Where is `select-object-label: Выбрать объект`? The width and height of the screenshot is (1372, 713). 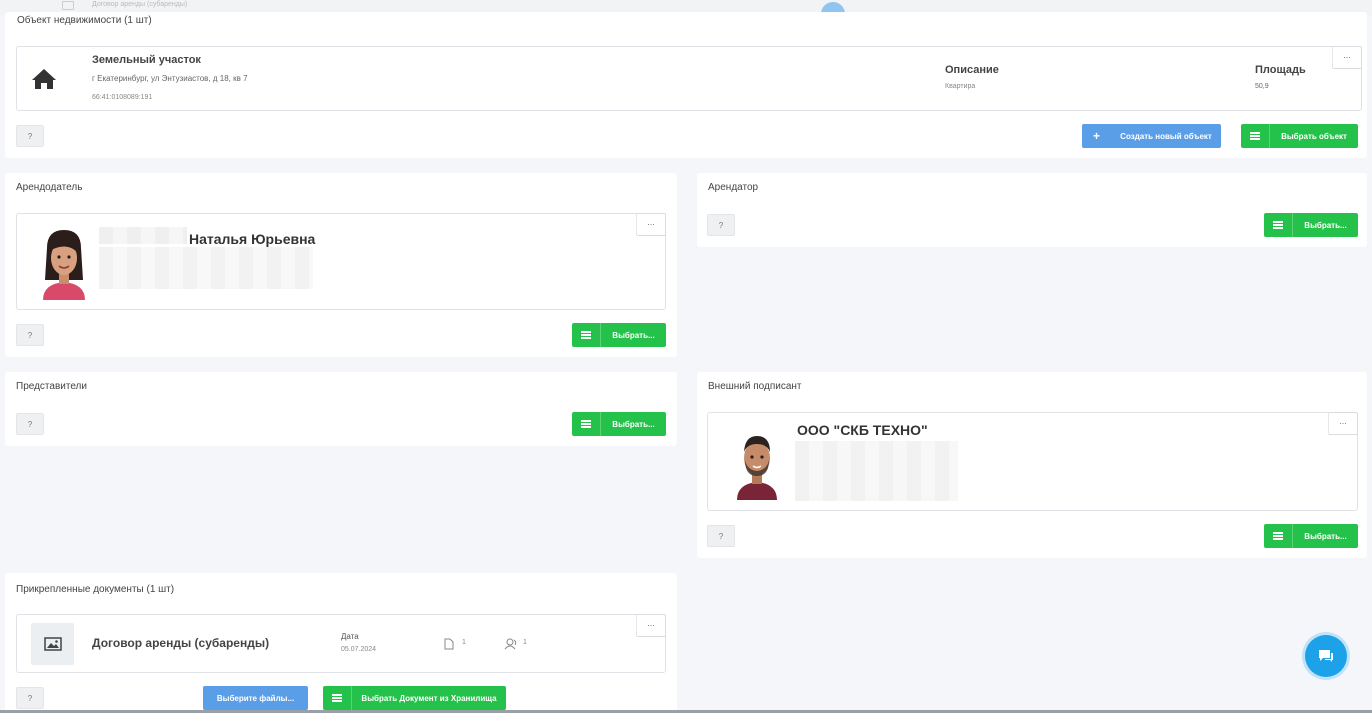 select-object-label: Выбрать объект is located at coordinates (1314, 136).